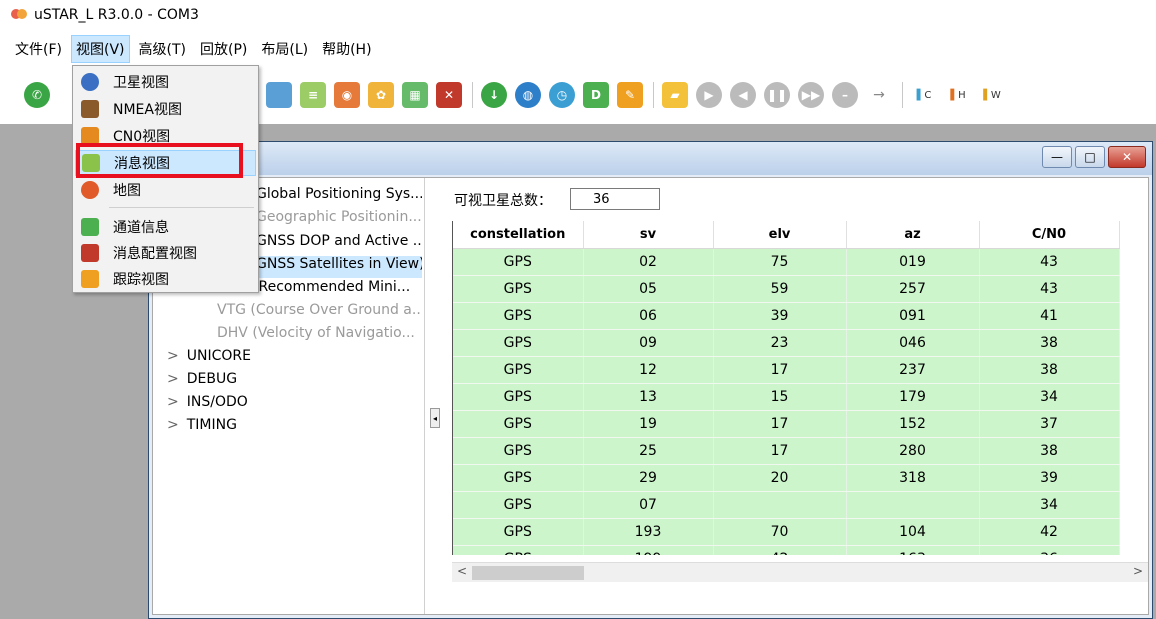  I want to click on minimize-button: —, so click(1057, 157).